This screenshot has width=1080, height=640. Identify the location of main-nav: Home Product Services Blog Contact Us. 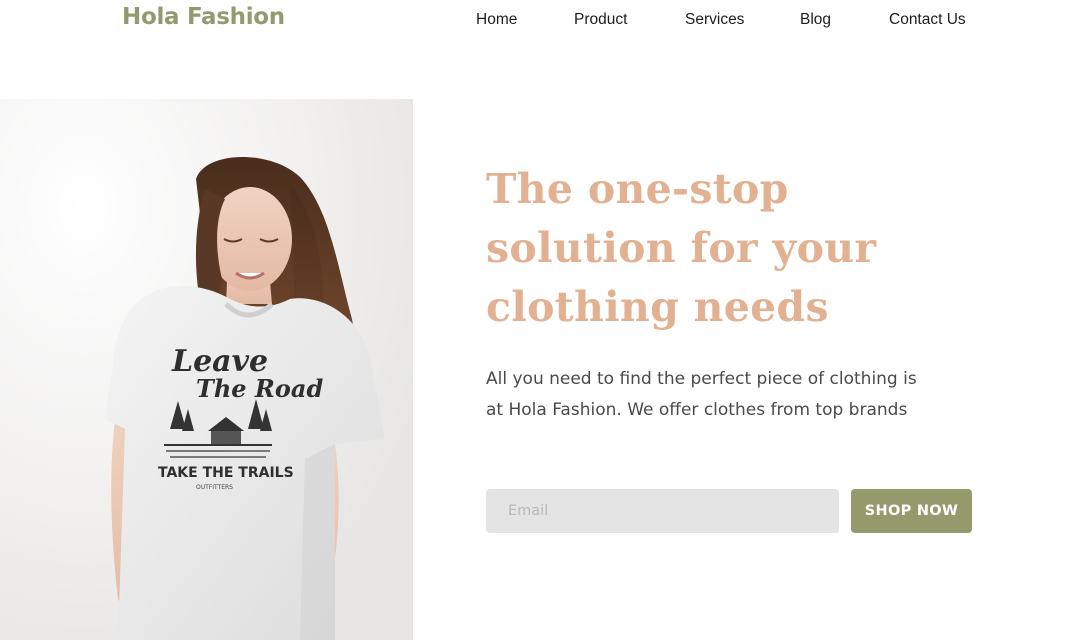
(540, 21).